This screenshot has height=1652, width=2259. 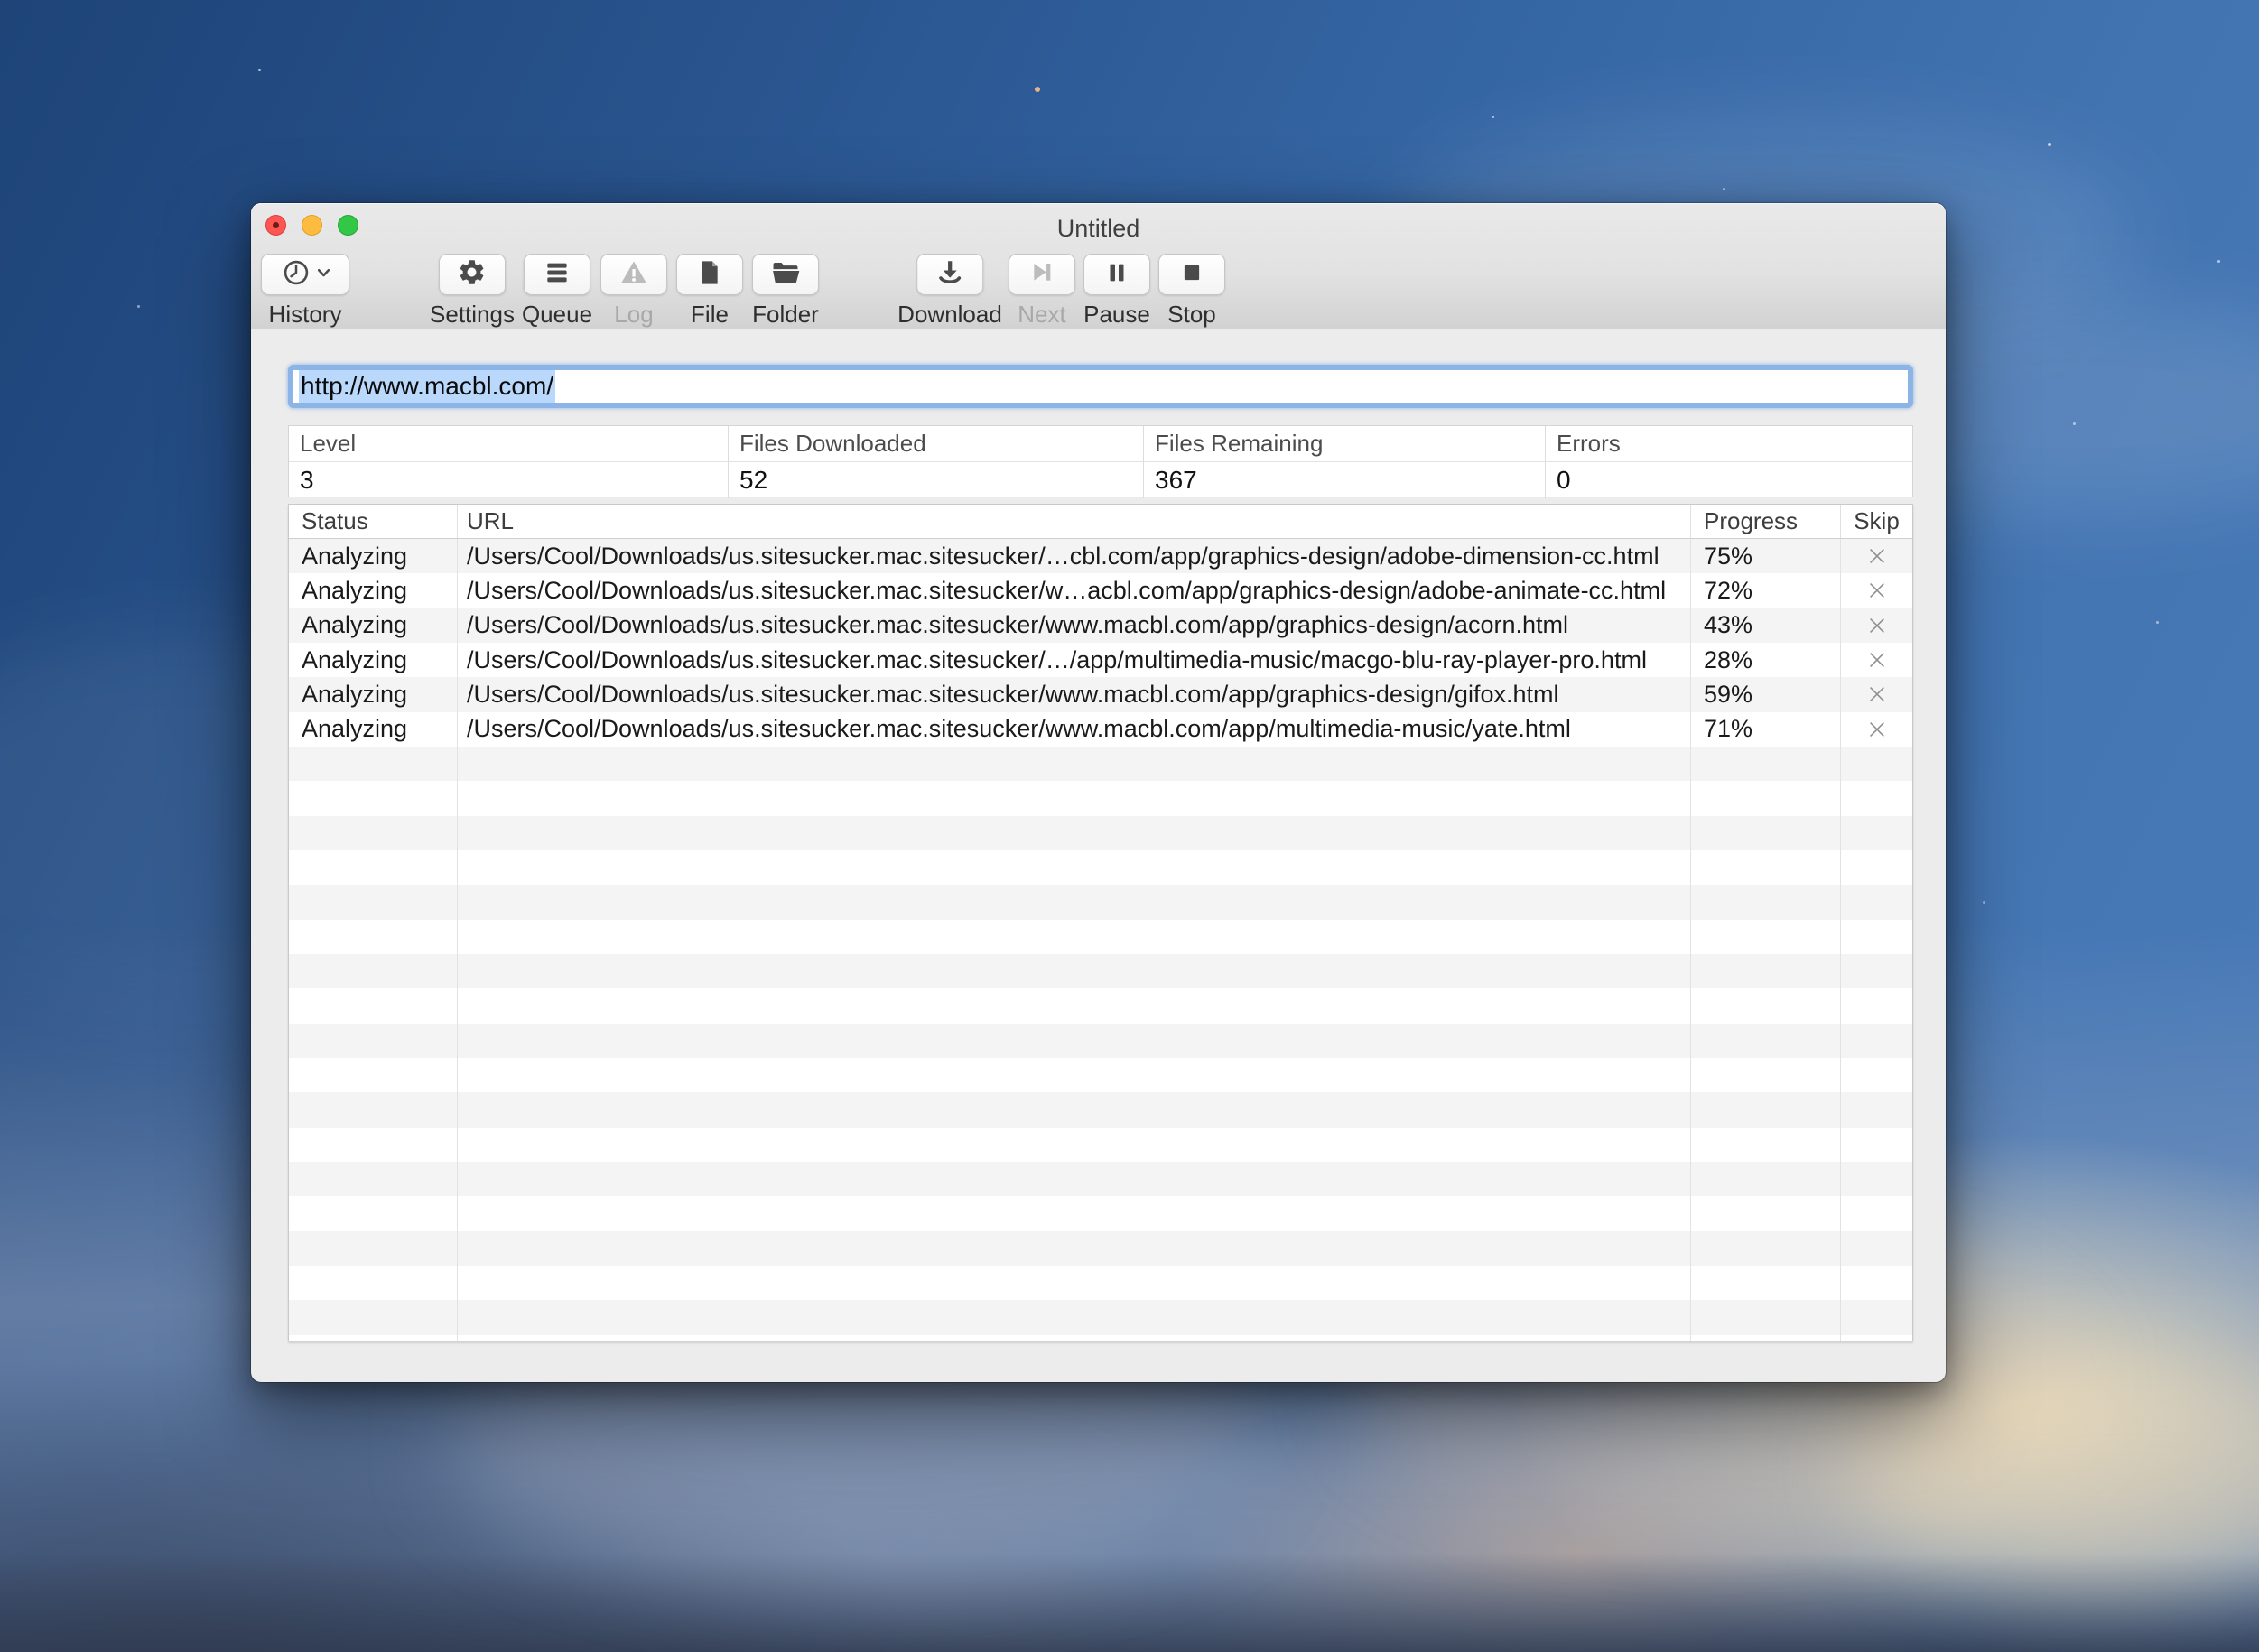 I want to click on history-clock-icon, so click(x=296, y=274).